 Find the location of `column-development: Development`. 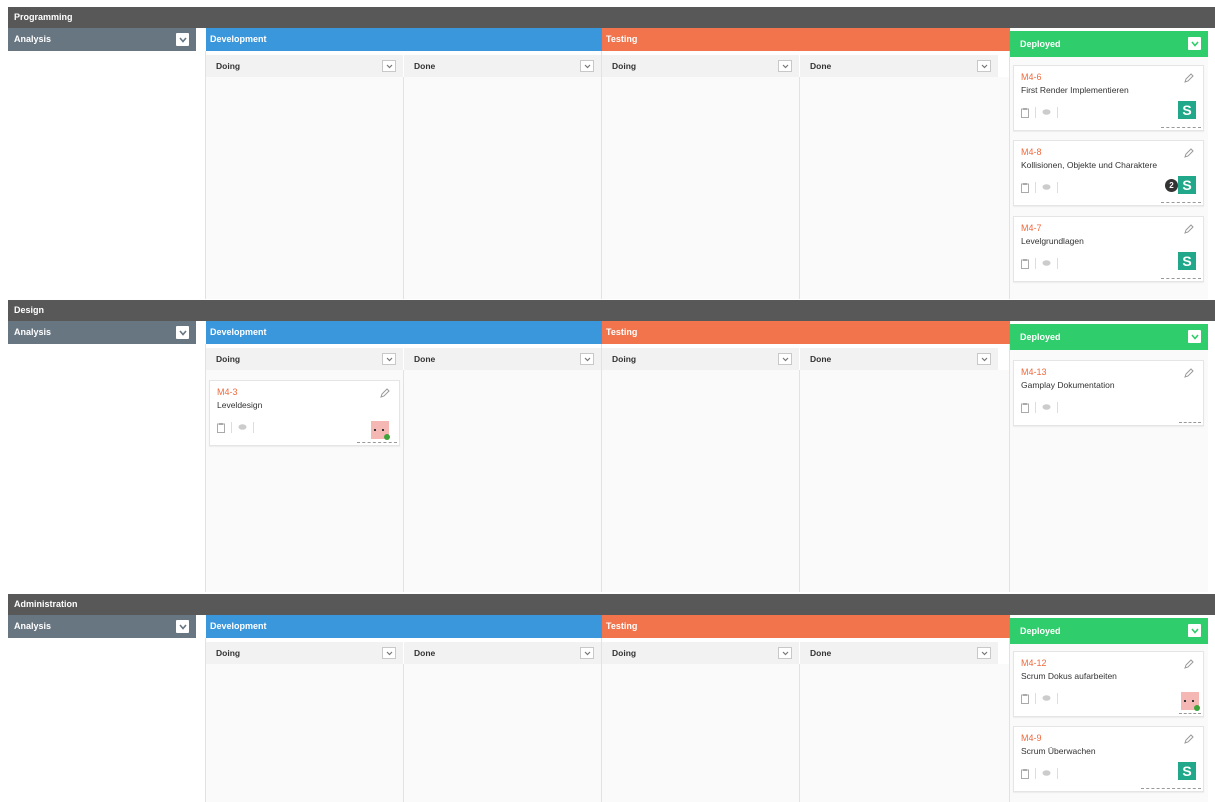

column-development: Development is located at coordinates (404, 626).